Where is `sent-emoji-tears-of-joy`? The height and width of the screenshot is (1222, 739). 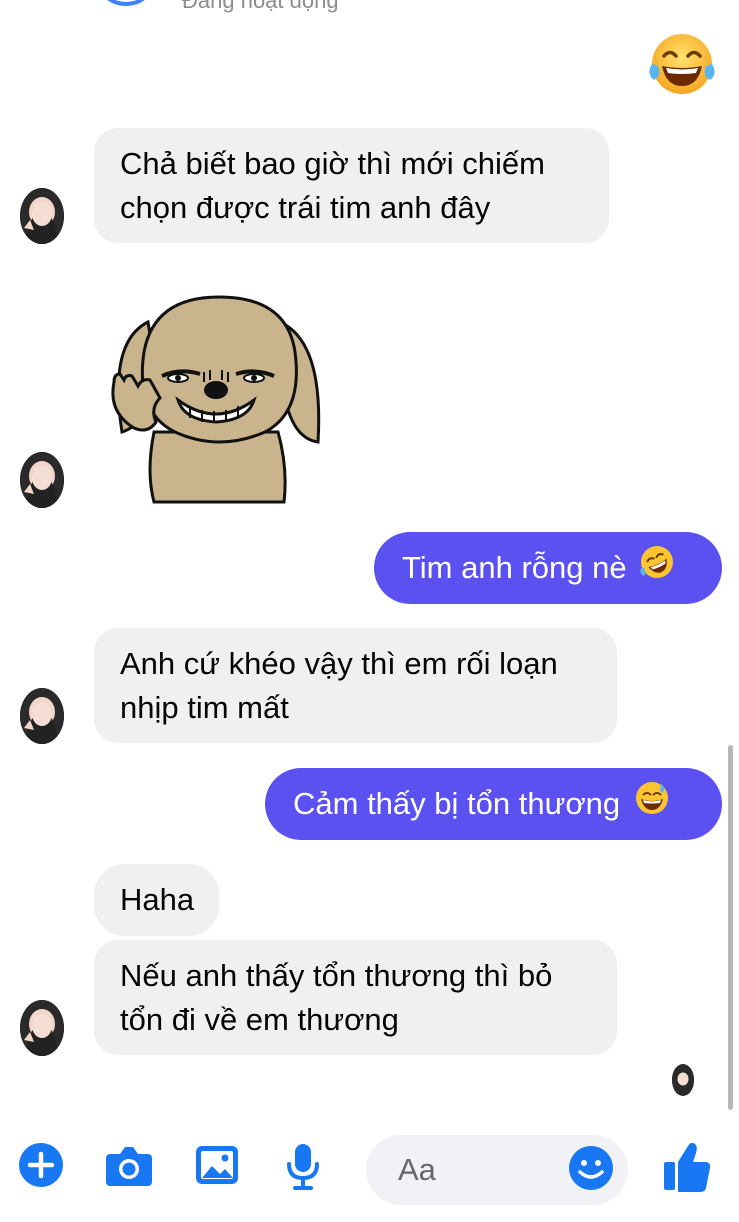
sent-emoji-tears-of-joy is located at coordinates (682, 65).